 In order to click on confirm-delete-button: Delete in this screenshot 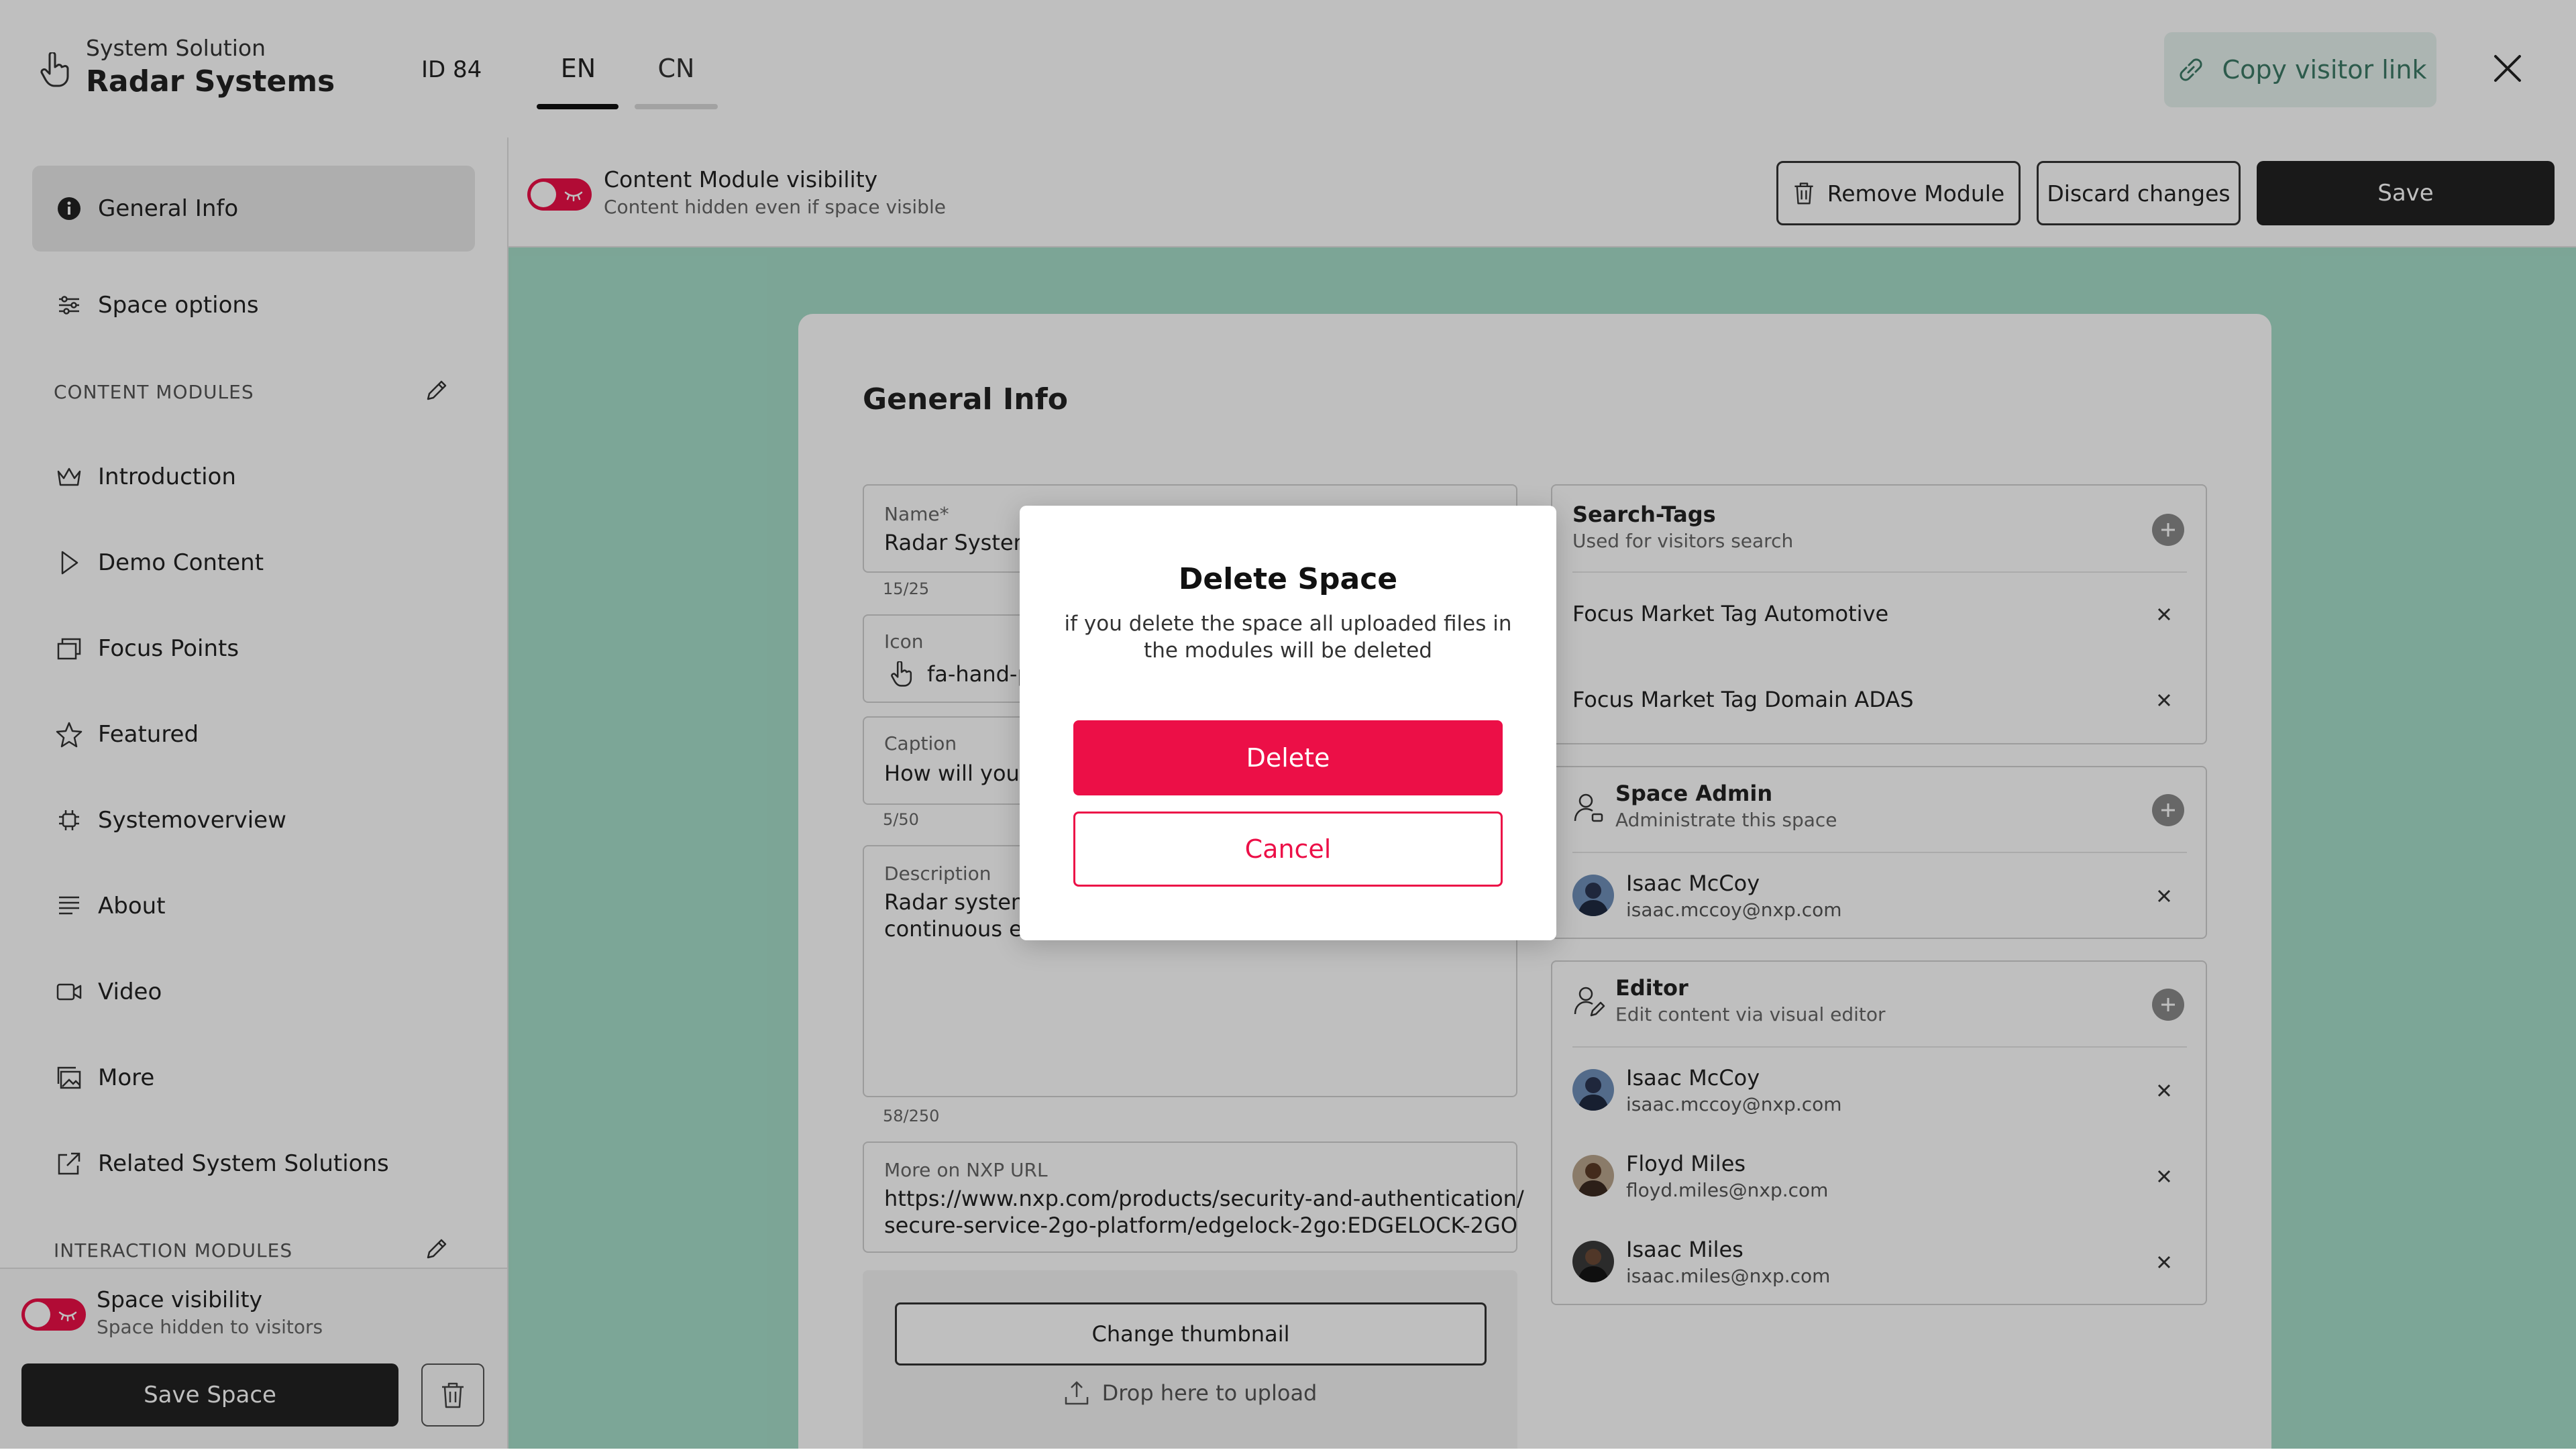, I will do `click(1288, 757)`.